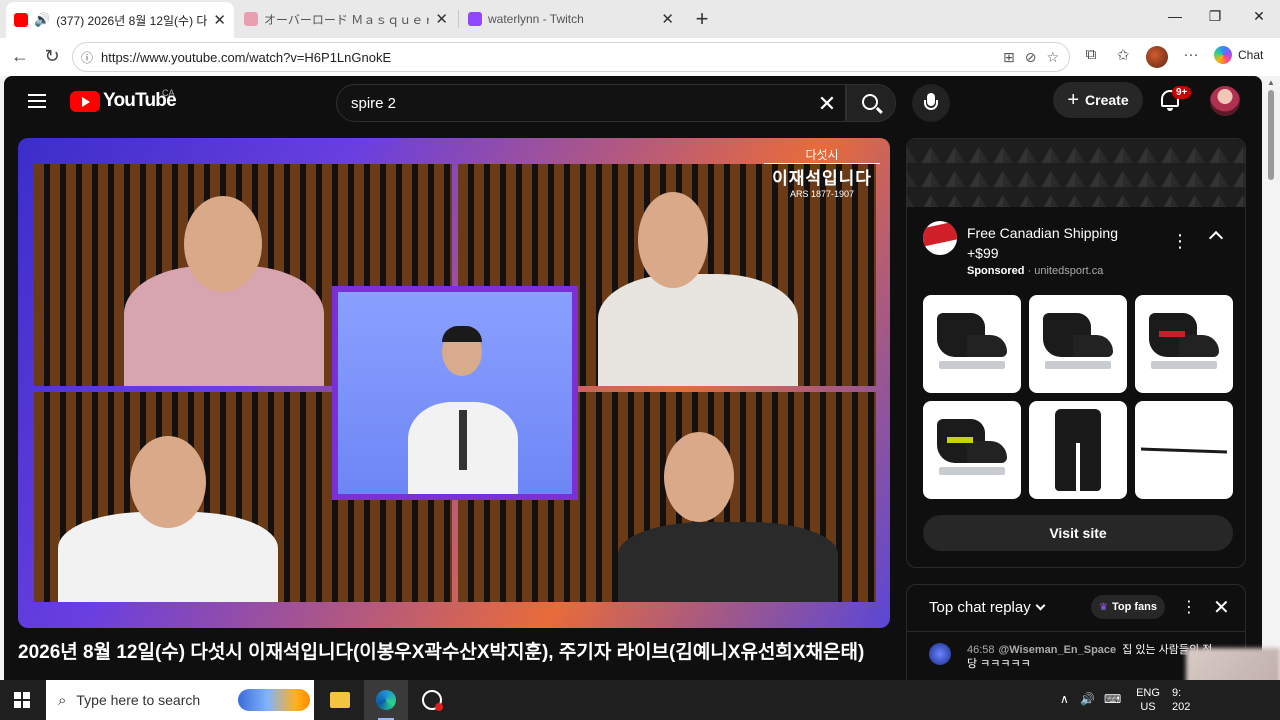  I want to click on taskbar-search-box: ⌕ Type here to search, so click(180, 700).